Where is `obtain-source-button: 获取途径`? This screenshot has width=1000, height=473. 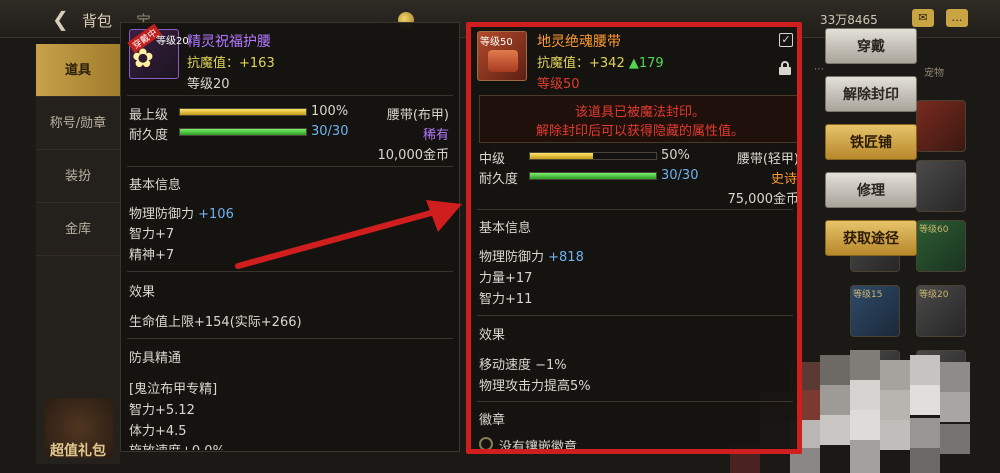
obtain-source-button: 获取途径 is located at coordinates (871, 238).